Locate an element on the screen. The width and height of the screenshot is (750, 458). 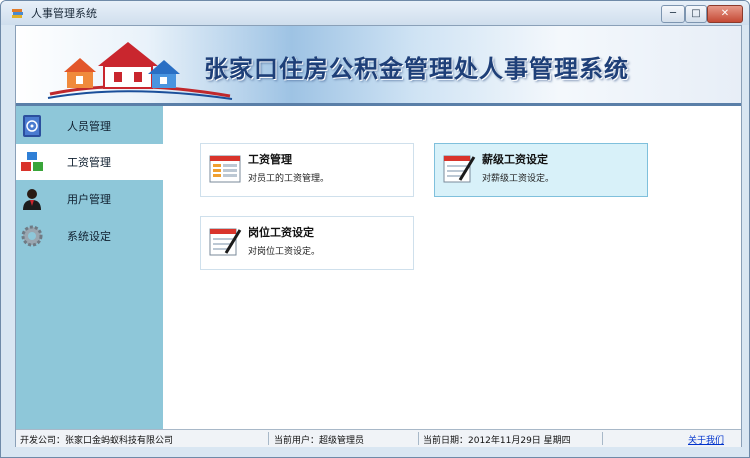
sidebar-item-salary: 工资管理 is located at coordinates (89, 162).